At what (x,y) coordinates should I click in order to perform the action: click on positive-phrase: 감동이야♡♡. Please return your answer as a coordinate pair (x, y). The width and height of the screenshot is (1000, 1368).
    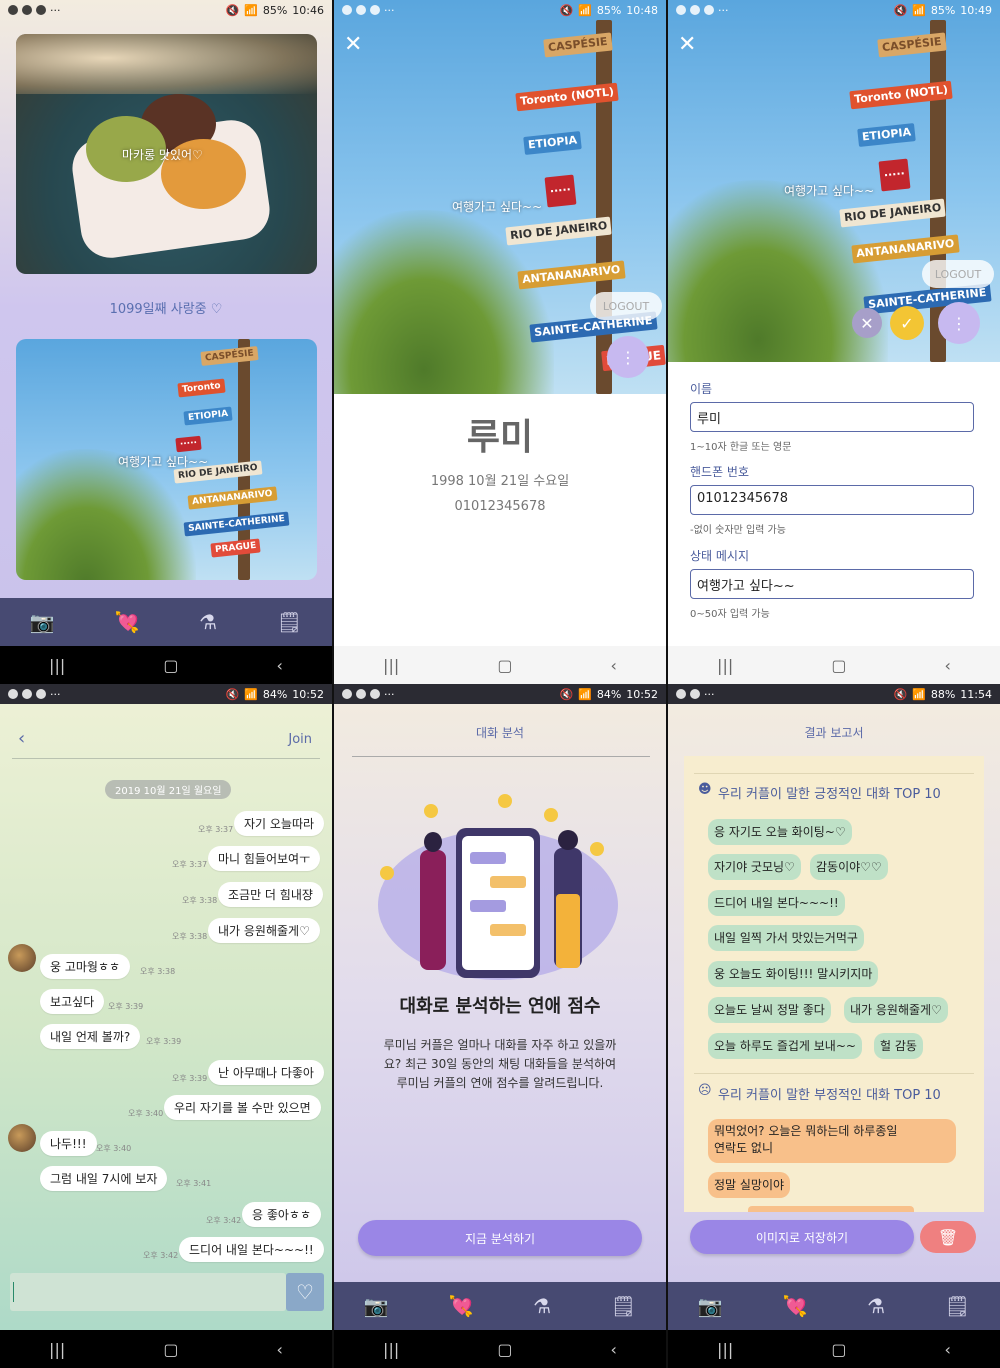
    Looking at the image, I should click on (849, 867).